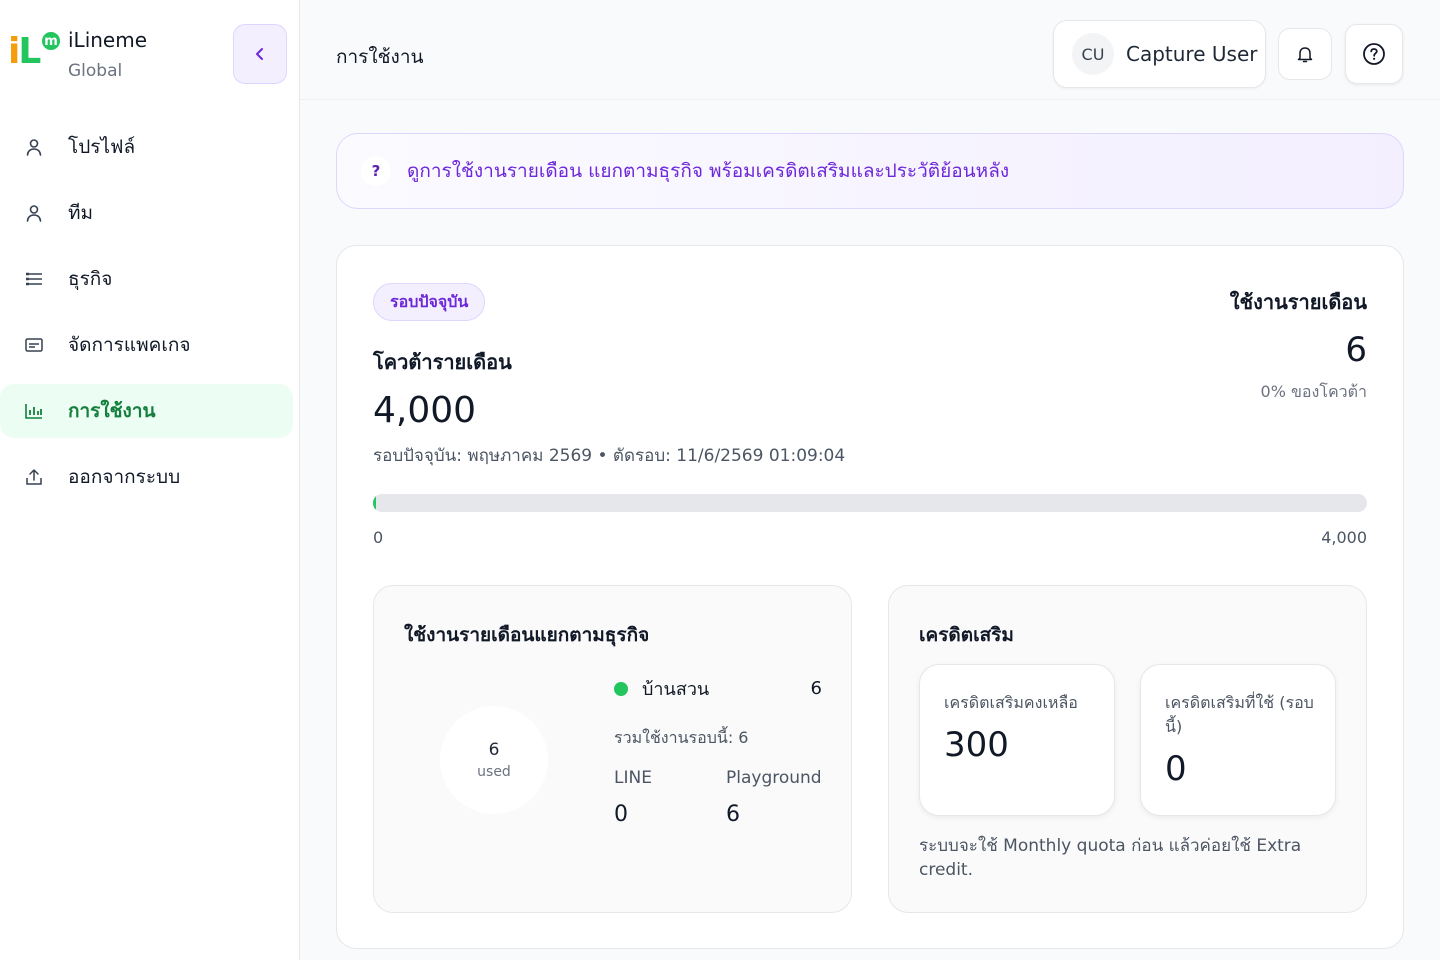  What do you see at coordinates (442, 362) in the screenshot?
I see `quota-title: โควต้ารายเดือน` at bounding box center [442, 362].